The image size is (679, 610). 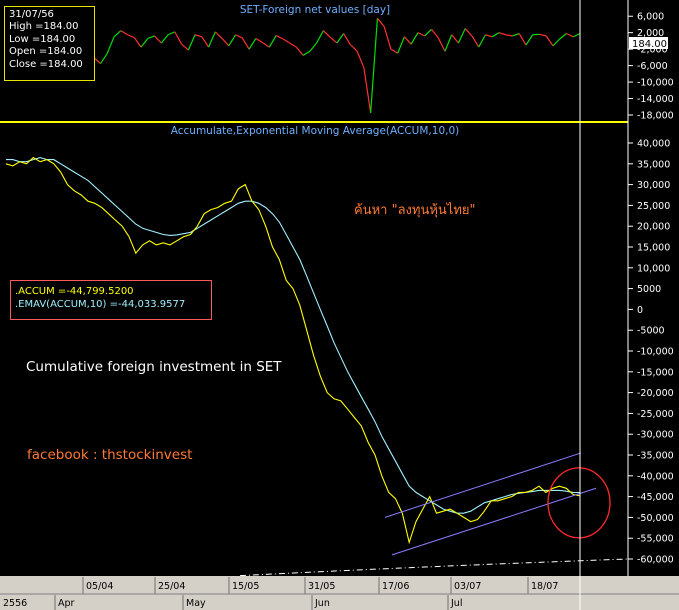 What do you see at coordinates (649, 289) in the screenshot?
I see `bottom-y-tick-label: 5000` at bounding box center [649, 289].